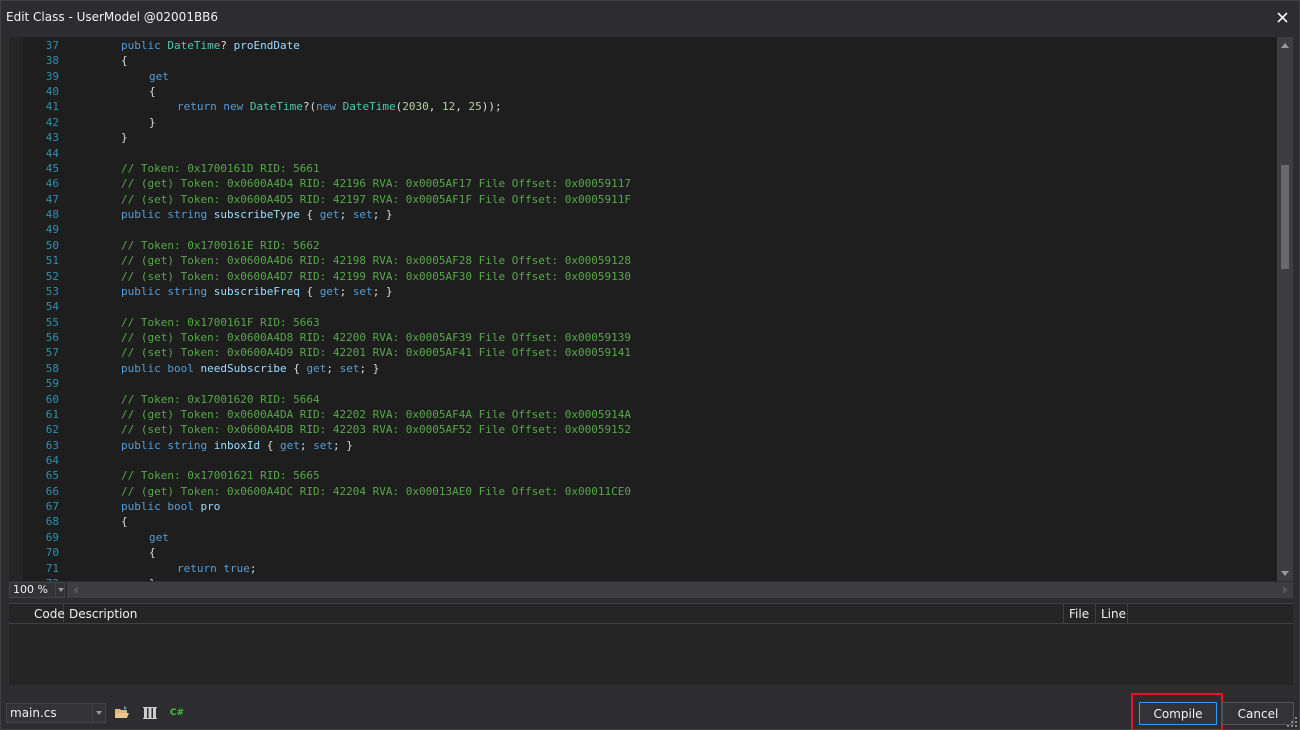 The height and width of the screenshot is (730, 1300). I want to click on line-number: 41, so click(52, 107).